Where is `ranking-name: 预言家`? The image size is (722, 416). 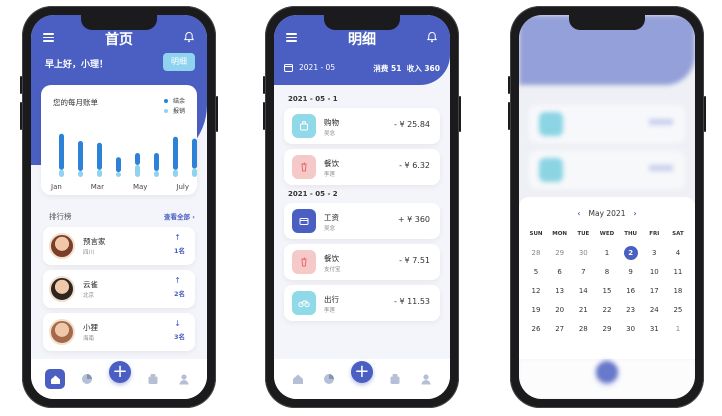
ranking-name: 预言家 is located at coordinates (94, 241).